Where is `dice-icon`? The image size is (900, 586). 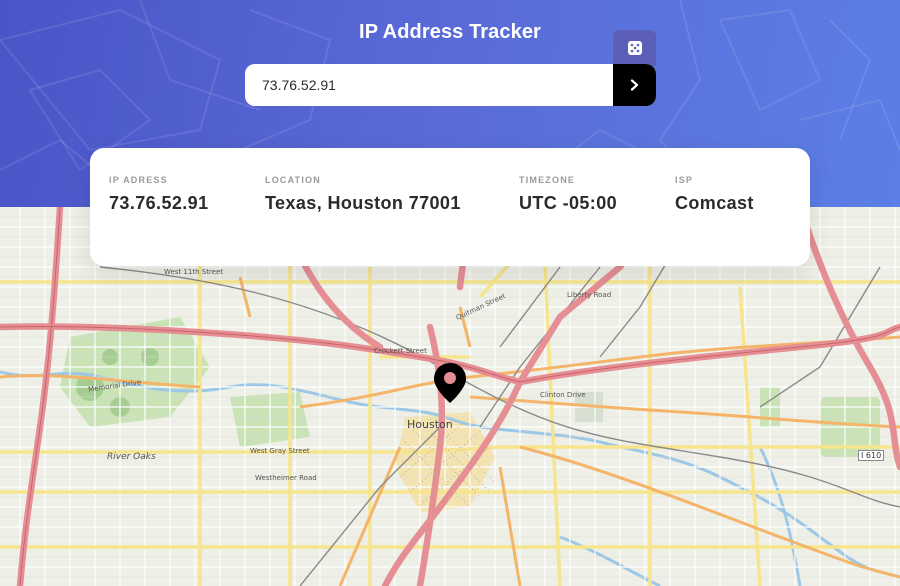
dice-icon is located at coordinates (634, 48).